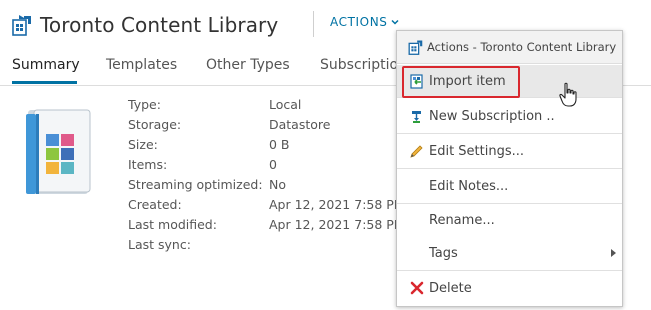  I want to click on property-value: 0 B, so click(279, 144).